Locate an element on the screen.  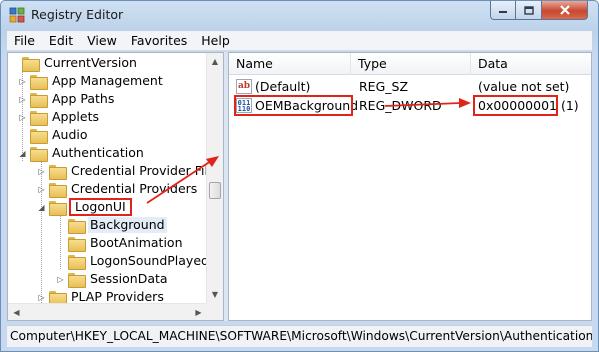
tree-item-authentication: ◢ Authentication is located at coordinates (82, 153).